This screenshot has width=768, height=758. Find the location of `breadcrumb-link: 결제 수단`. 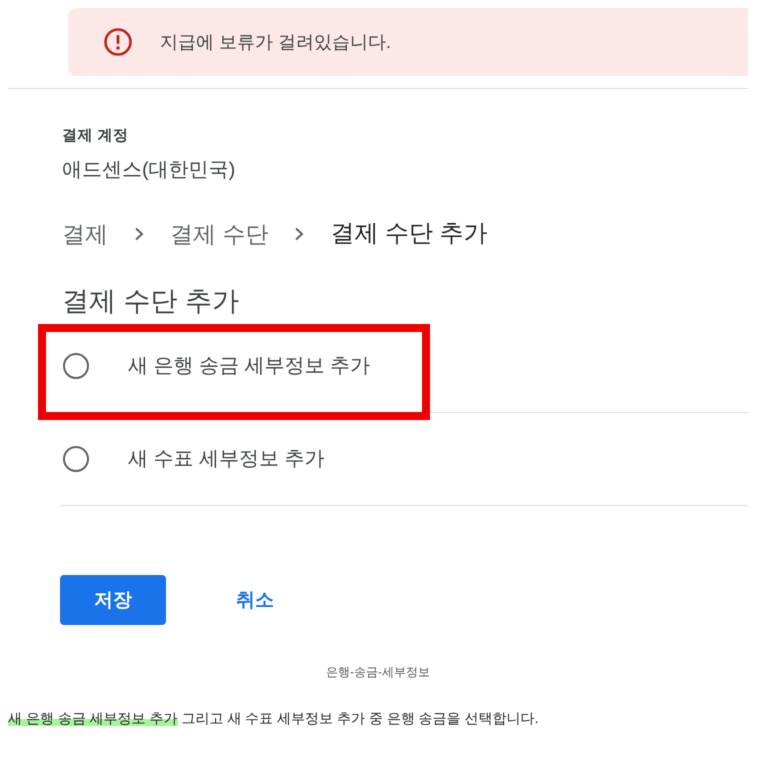

breadcrumb-link: 결제 수단 is located at coordinates (219, 234).